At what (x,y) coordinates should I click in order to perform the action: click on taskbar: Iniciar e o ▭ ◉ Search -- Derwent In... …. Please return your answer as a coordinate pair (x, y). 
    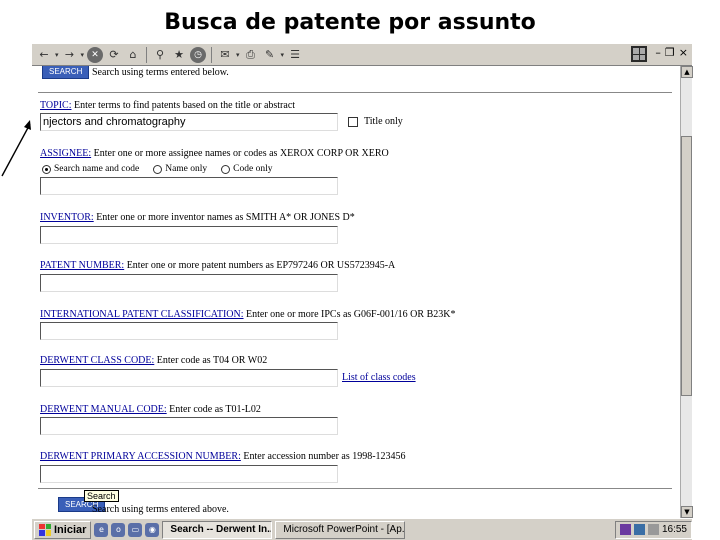
    Looking at the image, I should click on (362, 529).